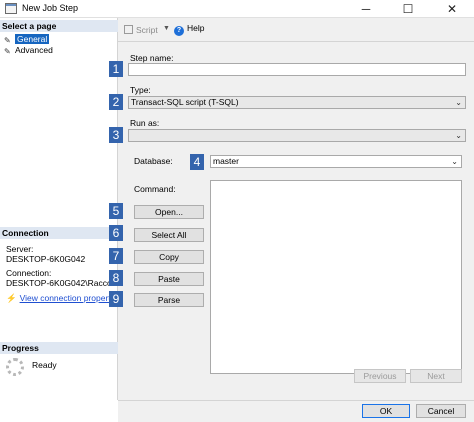 This screenshot has width=474, height=422. What do you see at coordinates (44, 365) in the screenshot?
I see `progress-status: Ready` at bounding box center [44, 365].